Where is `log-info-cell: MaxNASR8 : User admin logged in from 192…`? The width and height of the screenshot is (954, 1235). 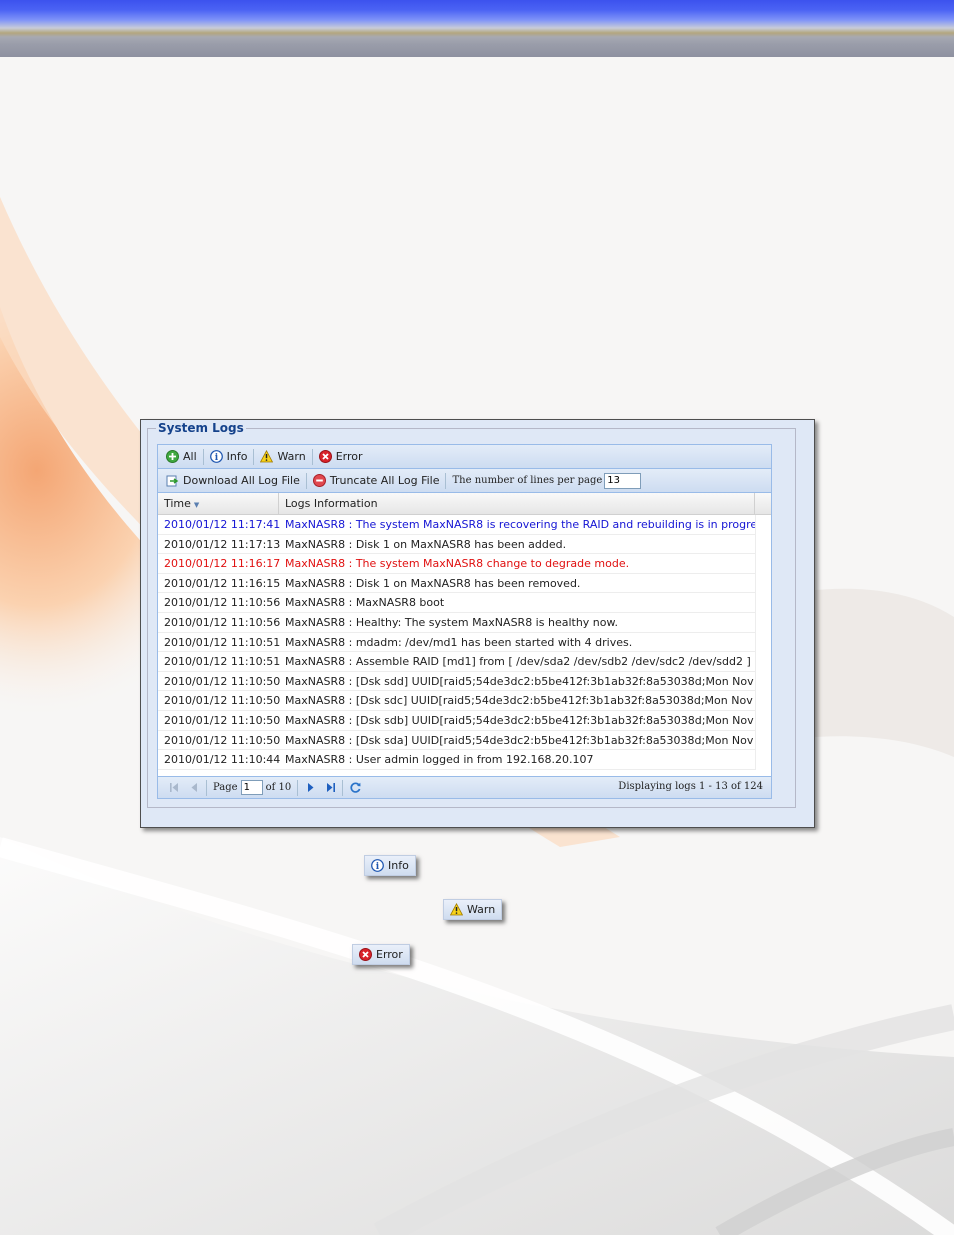
log-info-cell: MaxNASR8 : User admin logged in from 192… is located at coordinates (439, 760).